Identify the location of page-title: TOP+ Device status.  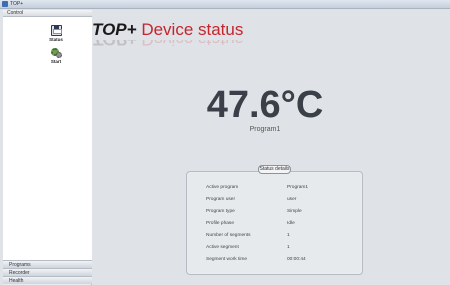
(167, 30).